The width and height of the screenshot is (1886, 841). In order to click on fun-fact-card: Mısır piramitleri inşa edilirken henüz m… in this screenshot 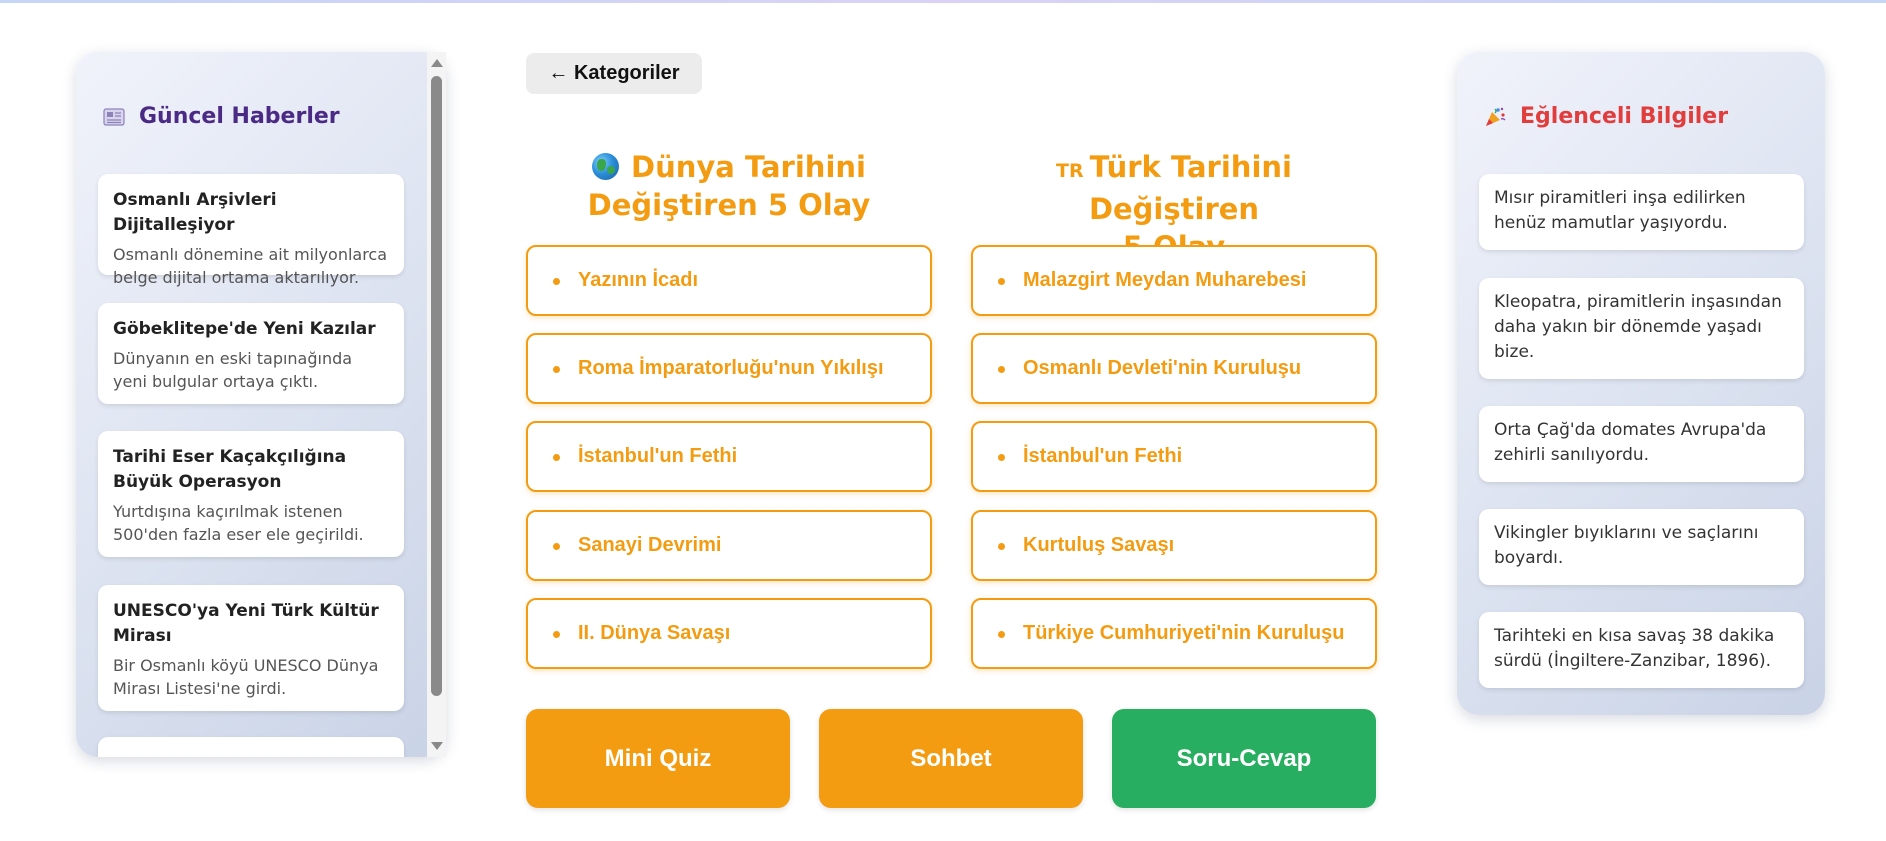, I will do `click(1641, 212)`.